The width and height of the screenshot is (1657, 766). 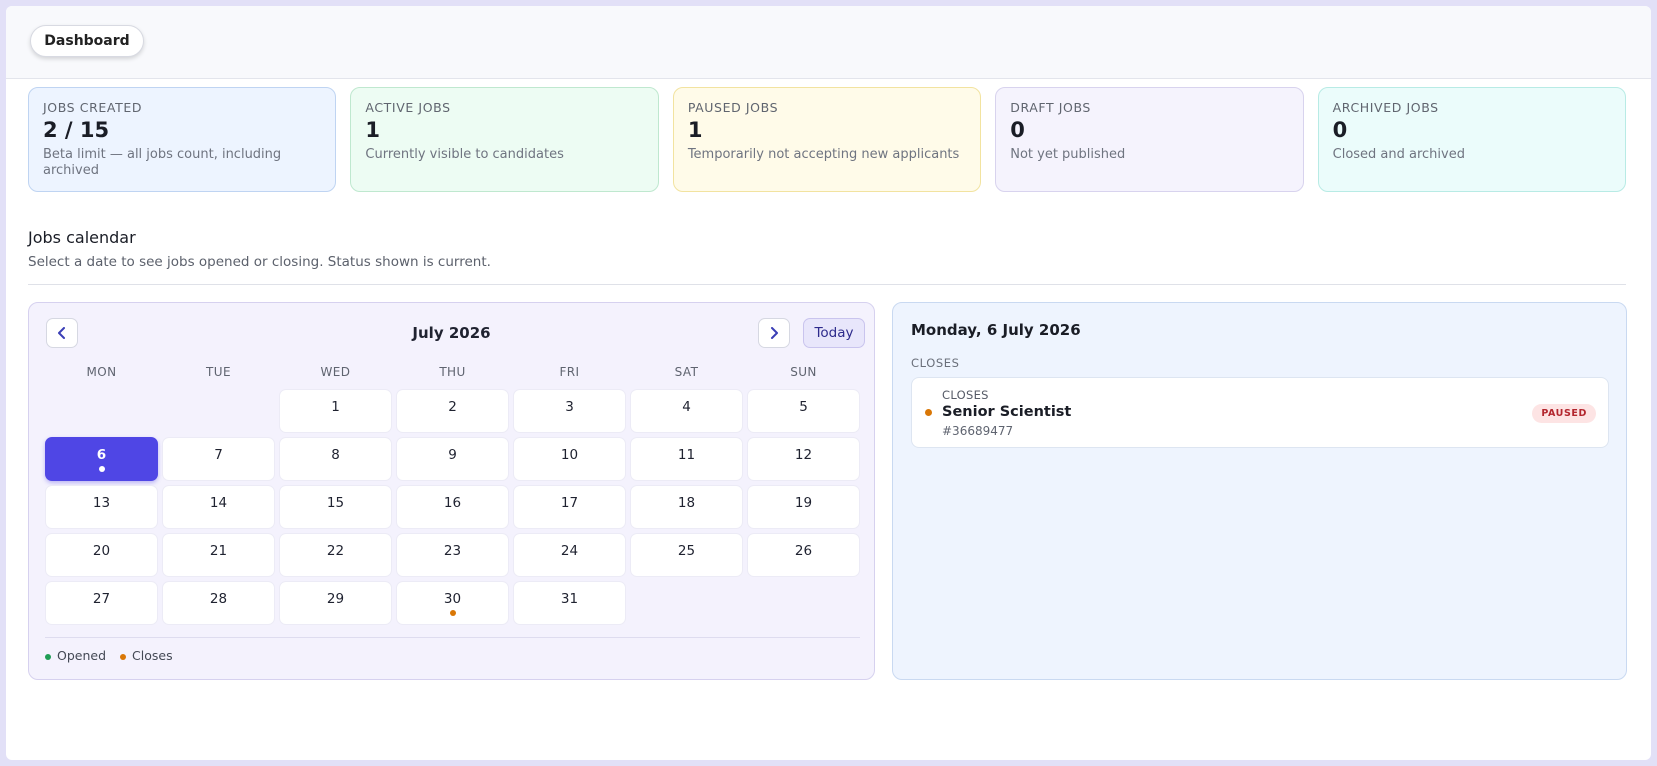 I want to click on day-number: 4, so click(x=686, y=407).